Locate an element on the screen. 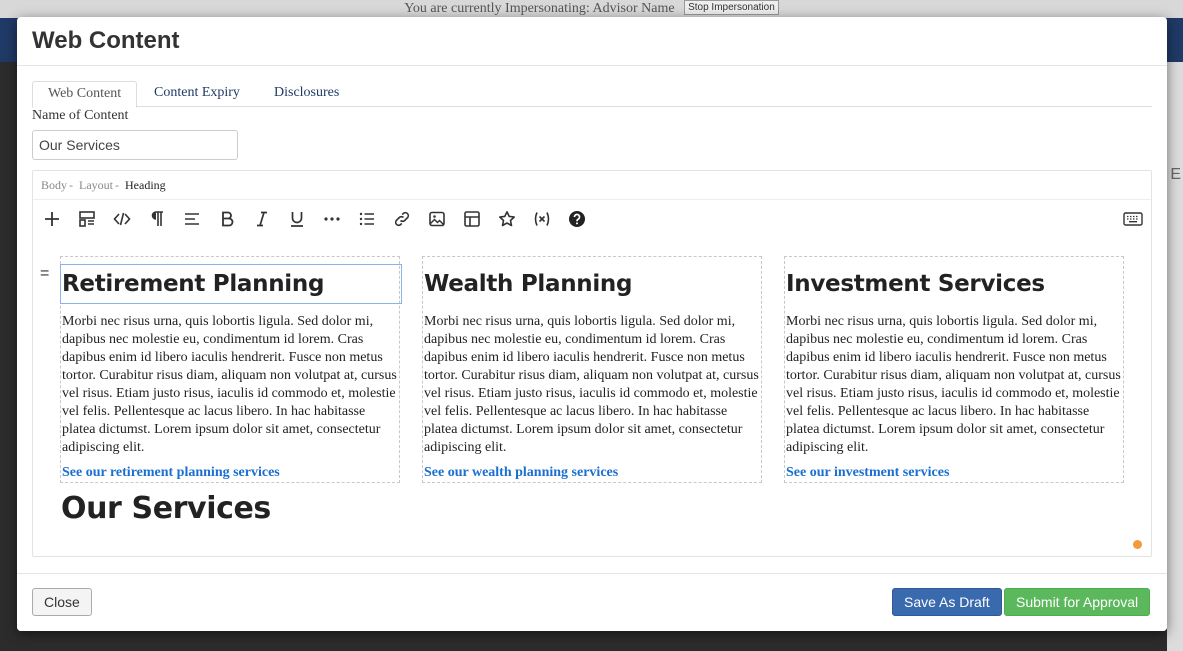 Image resolution: width=1183 pixels, height=651 pixels. code-icon is located at coordinates (122, 219).